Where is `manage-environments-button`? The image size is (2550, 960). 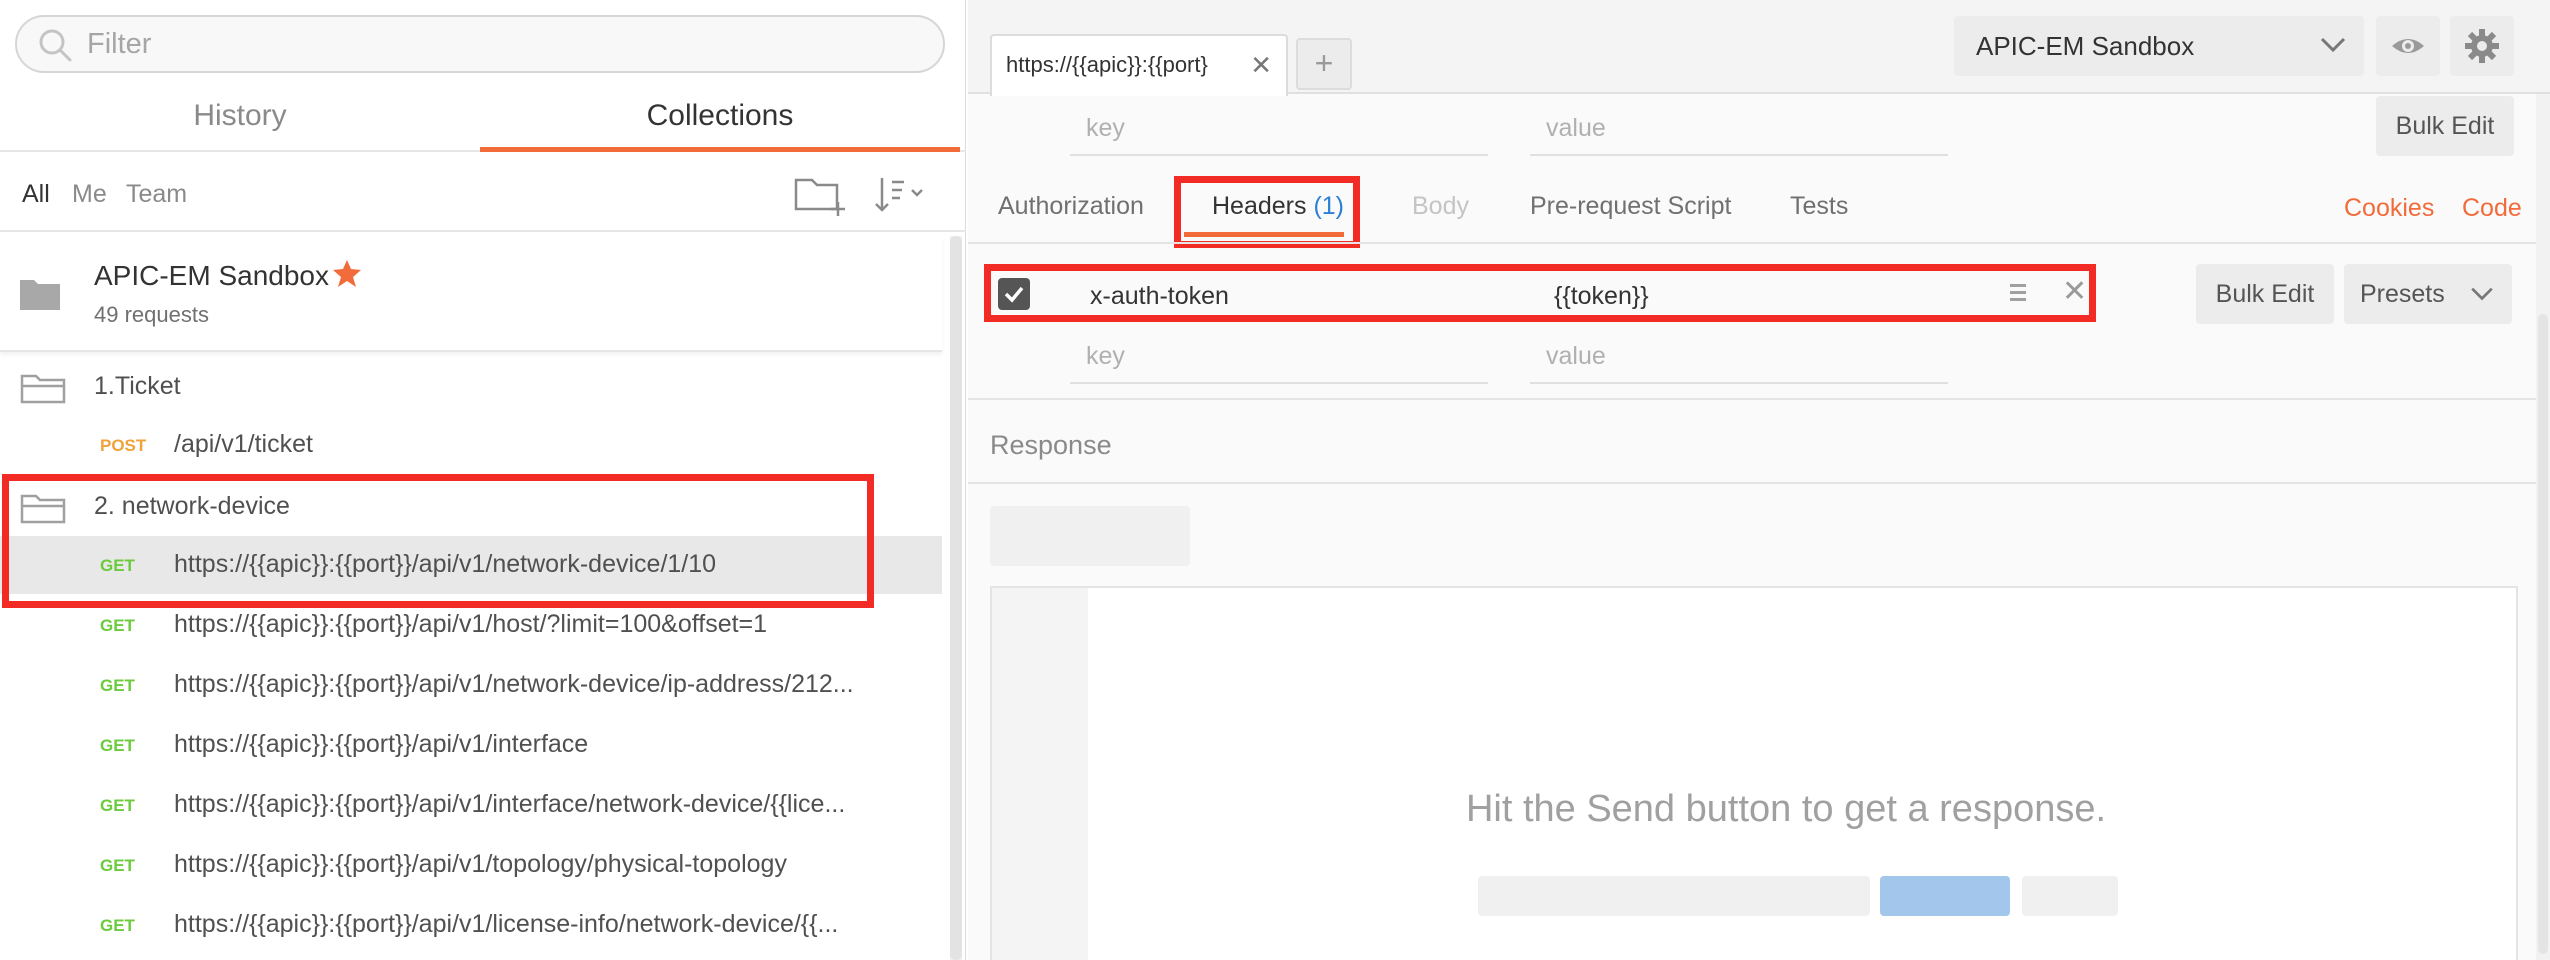
manage-environments-button is located at coordinates (2482, 46).